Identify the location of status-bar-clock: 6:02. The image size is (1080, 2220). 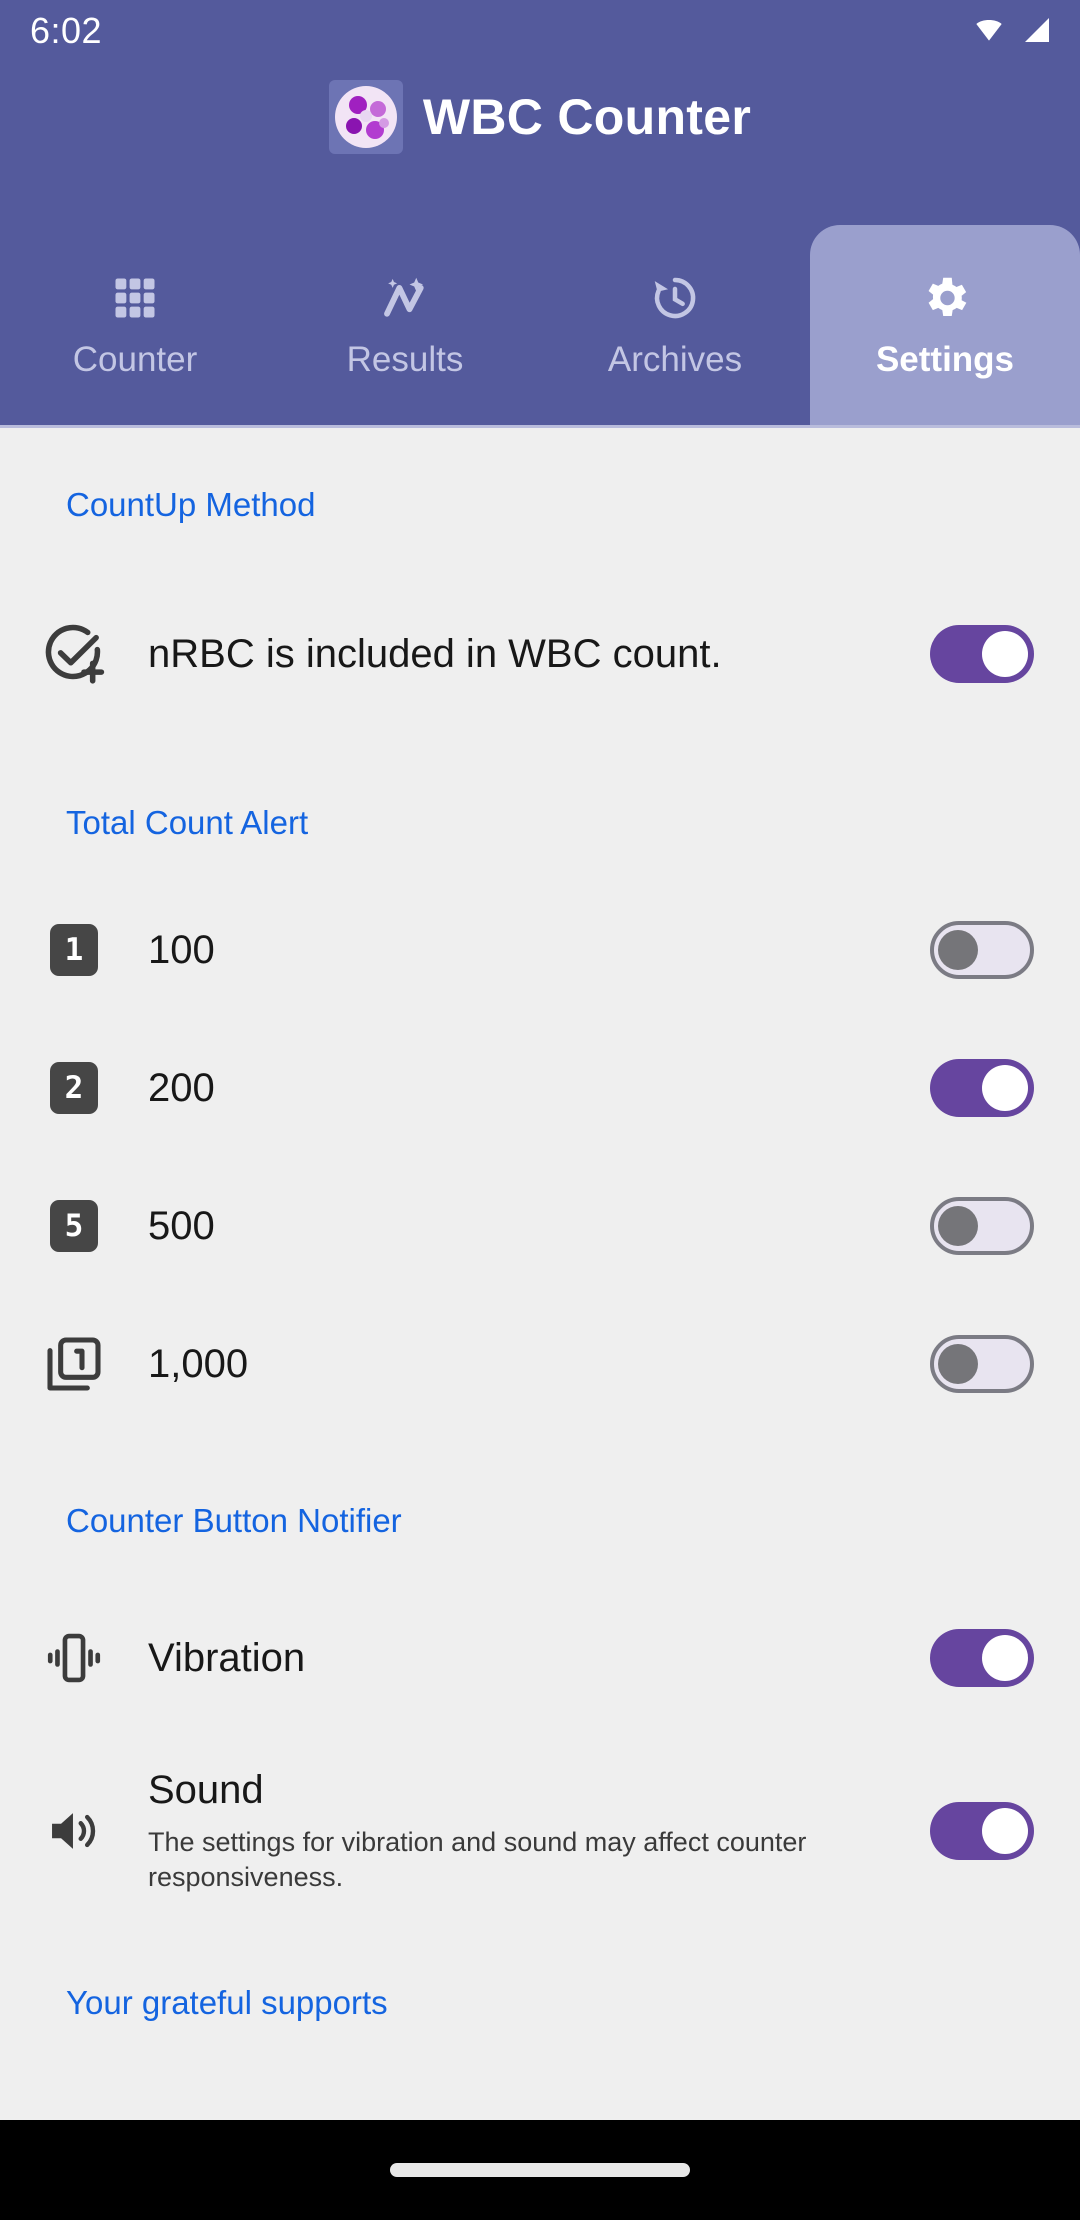
(66, 30).